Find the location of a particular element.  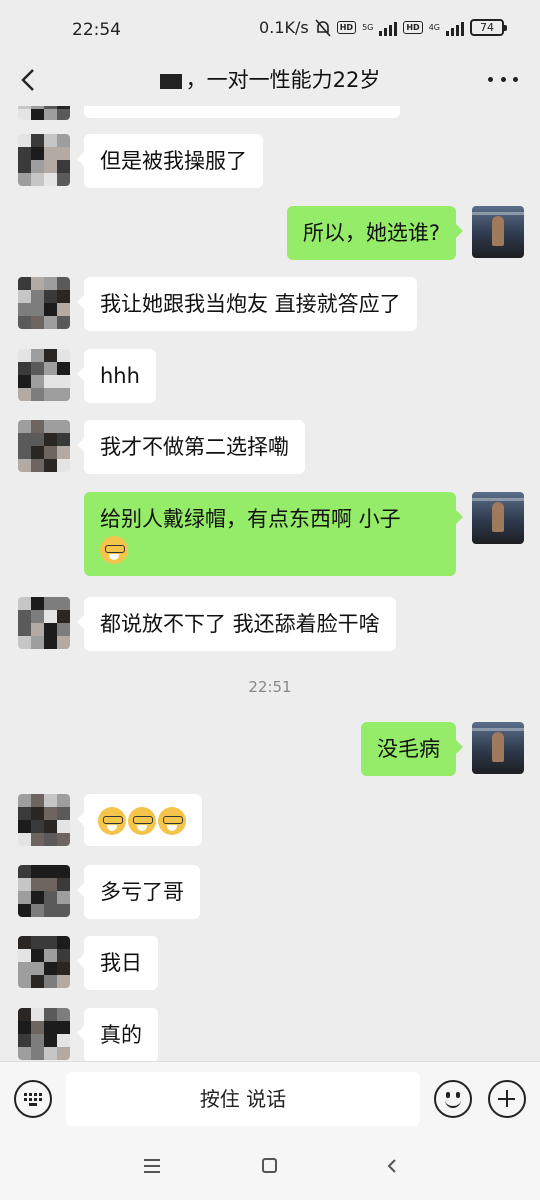

emoji-button is located at coordinates (453, 1099).